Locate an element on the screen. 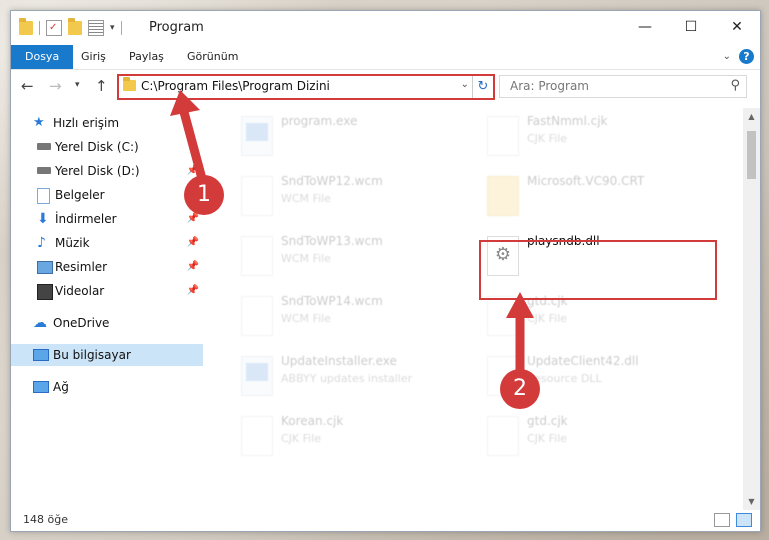  scroll-down-icon: ▼ is located at coordinates (751, 501).